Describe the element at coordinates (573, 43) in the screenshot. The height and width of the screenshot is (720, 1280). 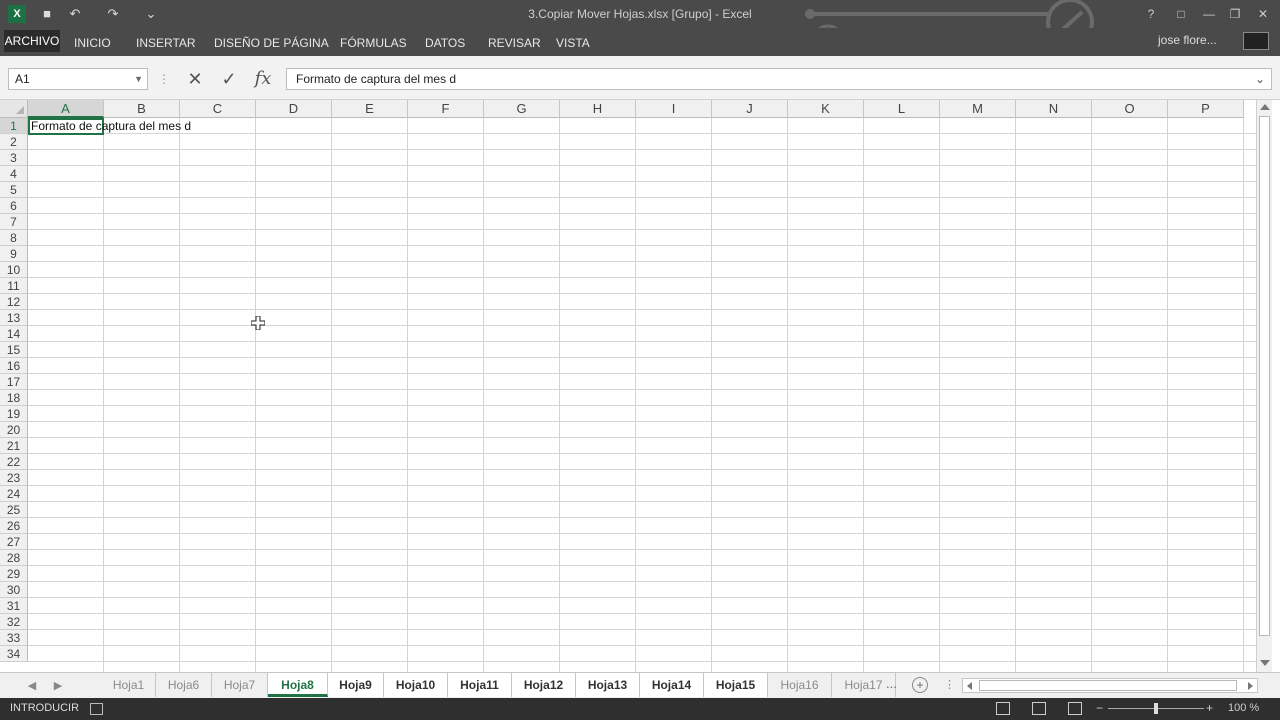
I see `tab-vista: VISTA` at that location.